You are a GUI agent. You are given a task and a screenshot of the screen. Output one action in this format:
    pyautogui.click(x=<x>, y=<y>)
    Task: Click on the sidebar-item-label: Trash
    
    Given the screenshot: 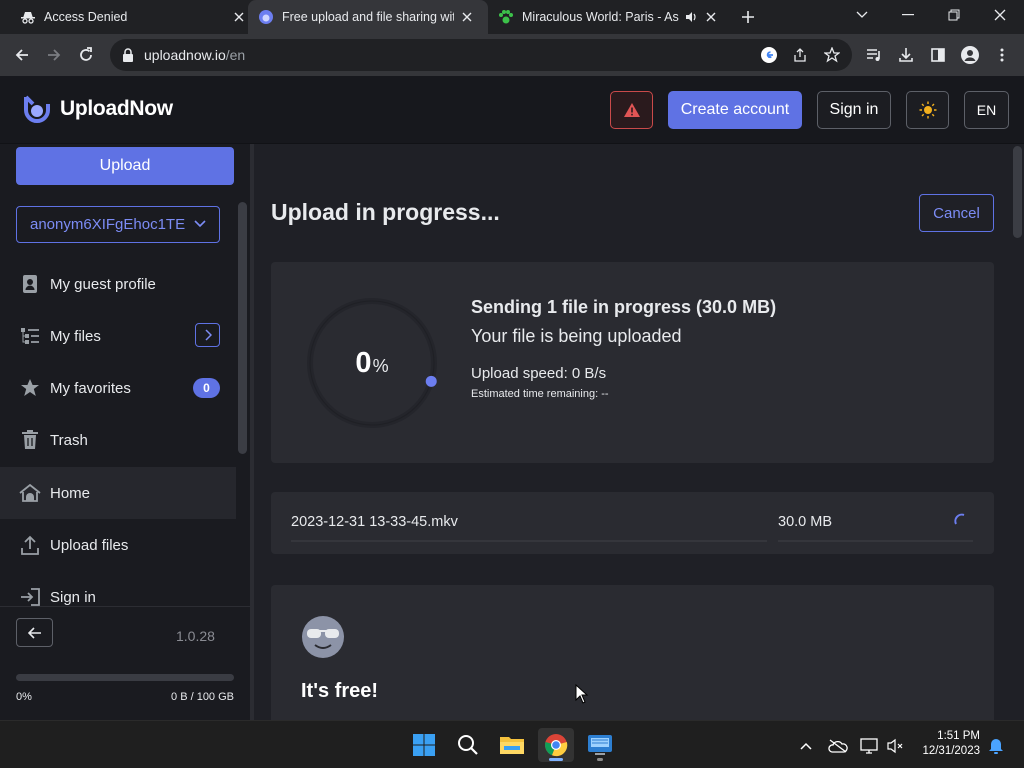 What is the action you would take?
    pyautogui.click(x=69, y=440)
    